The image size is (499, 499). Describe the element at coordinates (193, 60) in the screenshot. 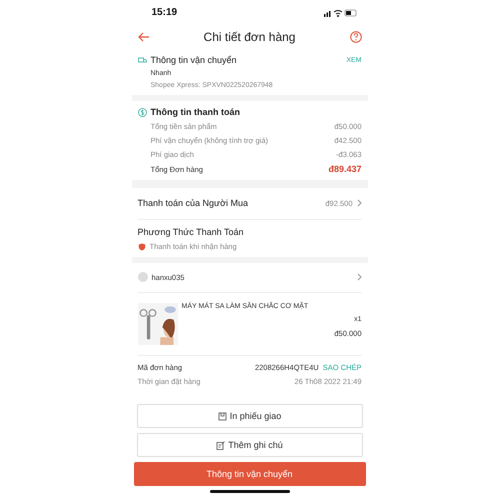

I see `section-title: Thông tin vận chuyển` at that location.